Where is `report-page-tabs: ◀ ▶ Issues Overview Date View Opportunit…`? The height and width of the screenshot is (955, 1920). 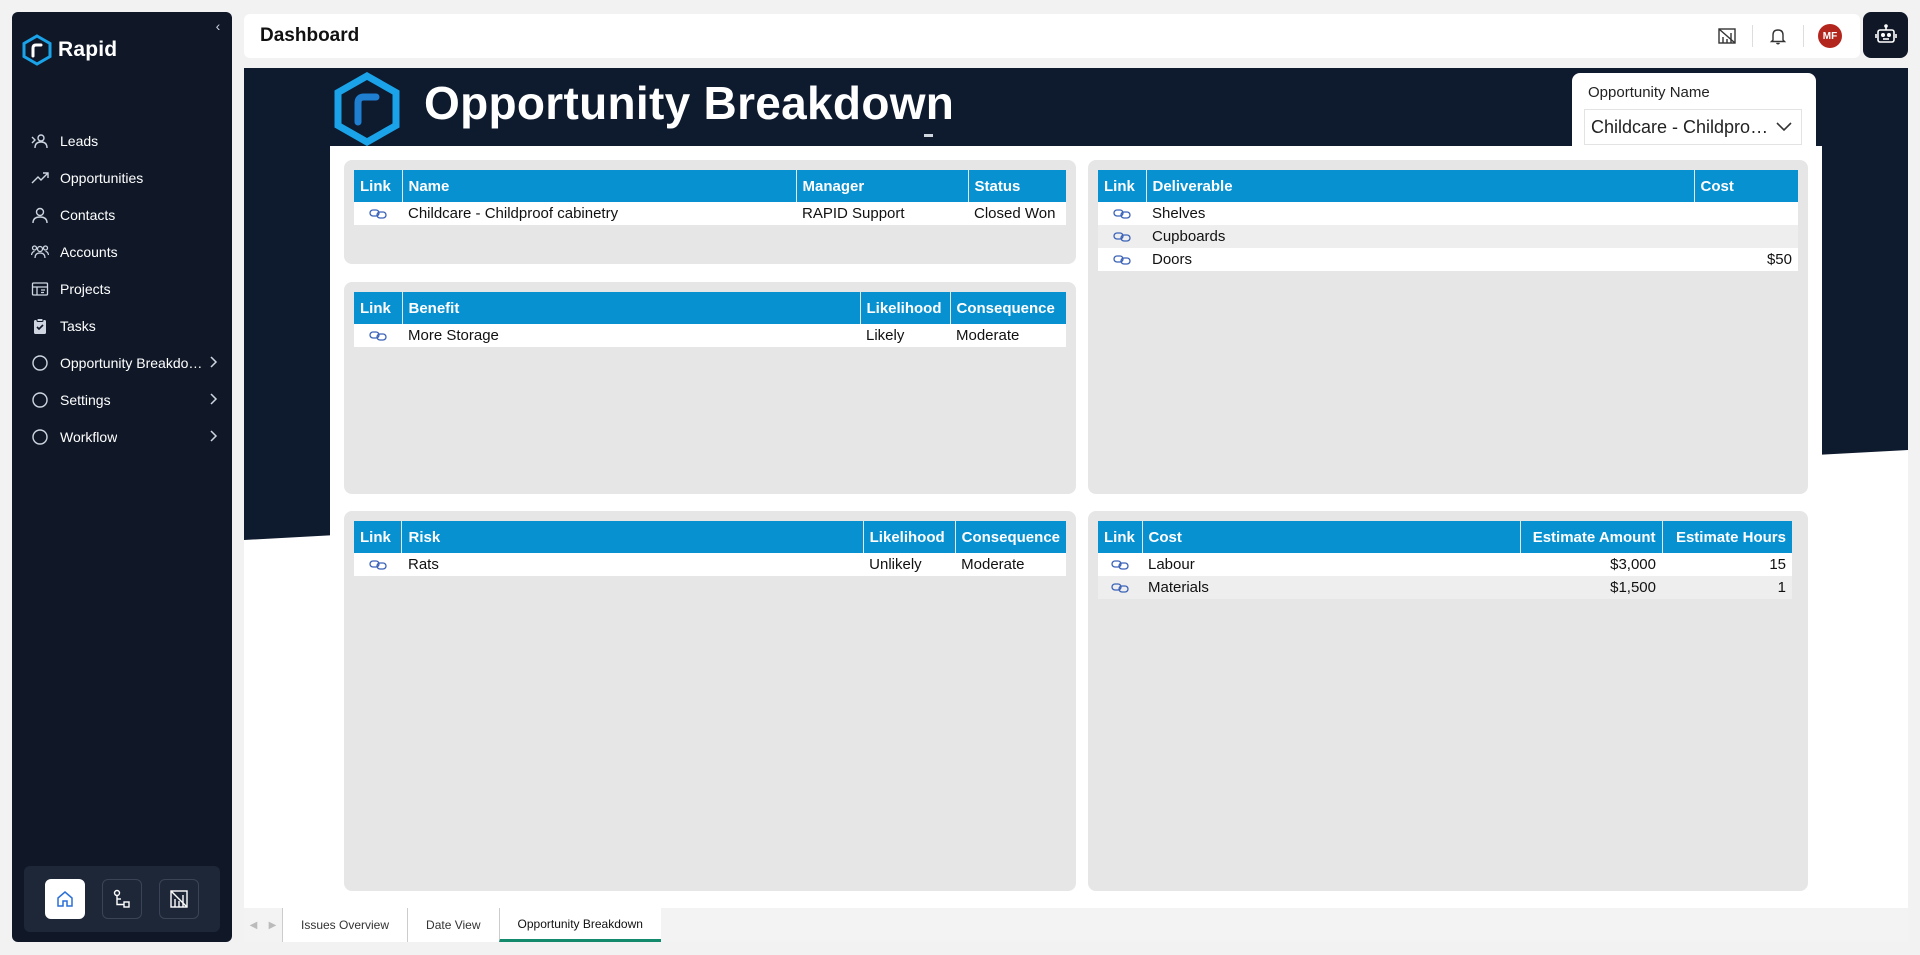 report-page-tabs: ◀ ▶ Issues Overview Date View Opportunit… is located at coordinates (1076, 925).